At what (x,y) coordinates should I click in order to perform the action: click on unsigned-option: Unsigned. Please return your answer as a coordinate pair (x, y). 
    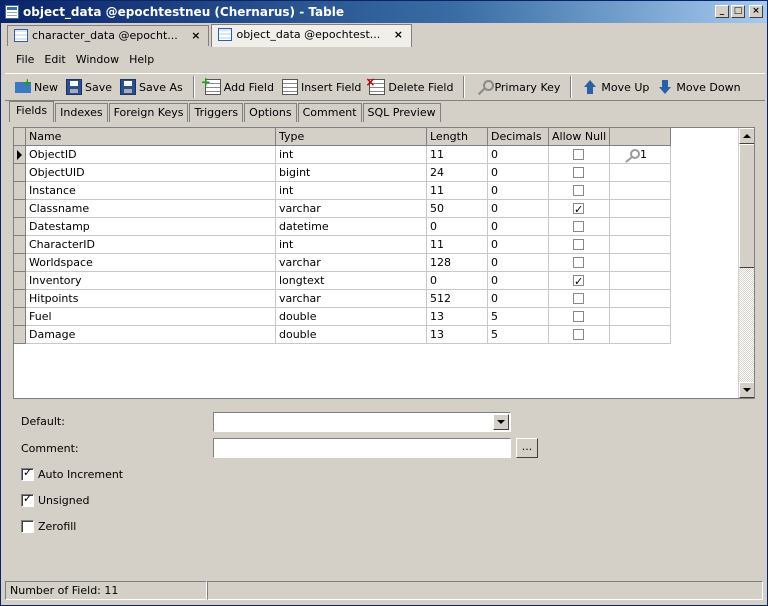
    Looking at the image, I should click on (55, 499).